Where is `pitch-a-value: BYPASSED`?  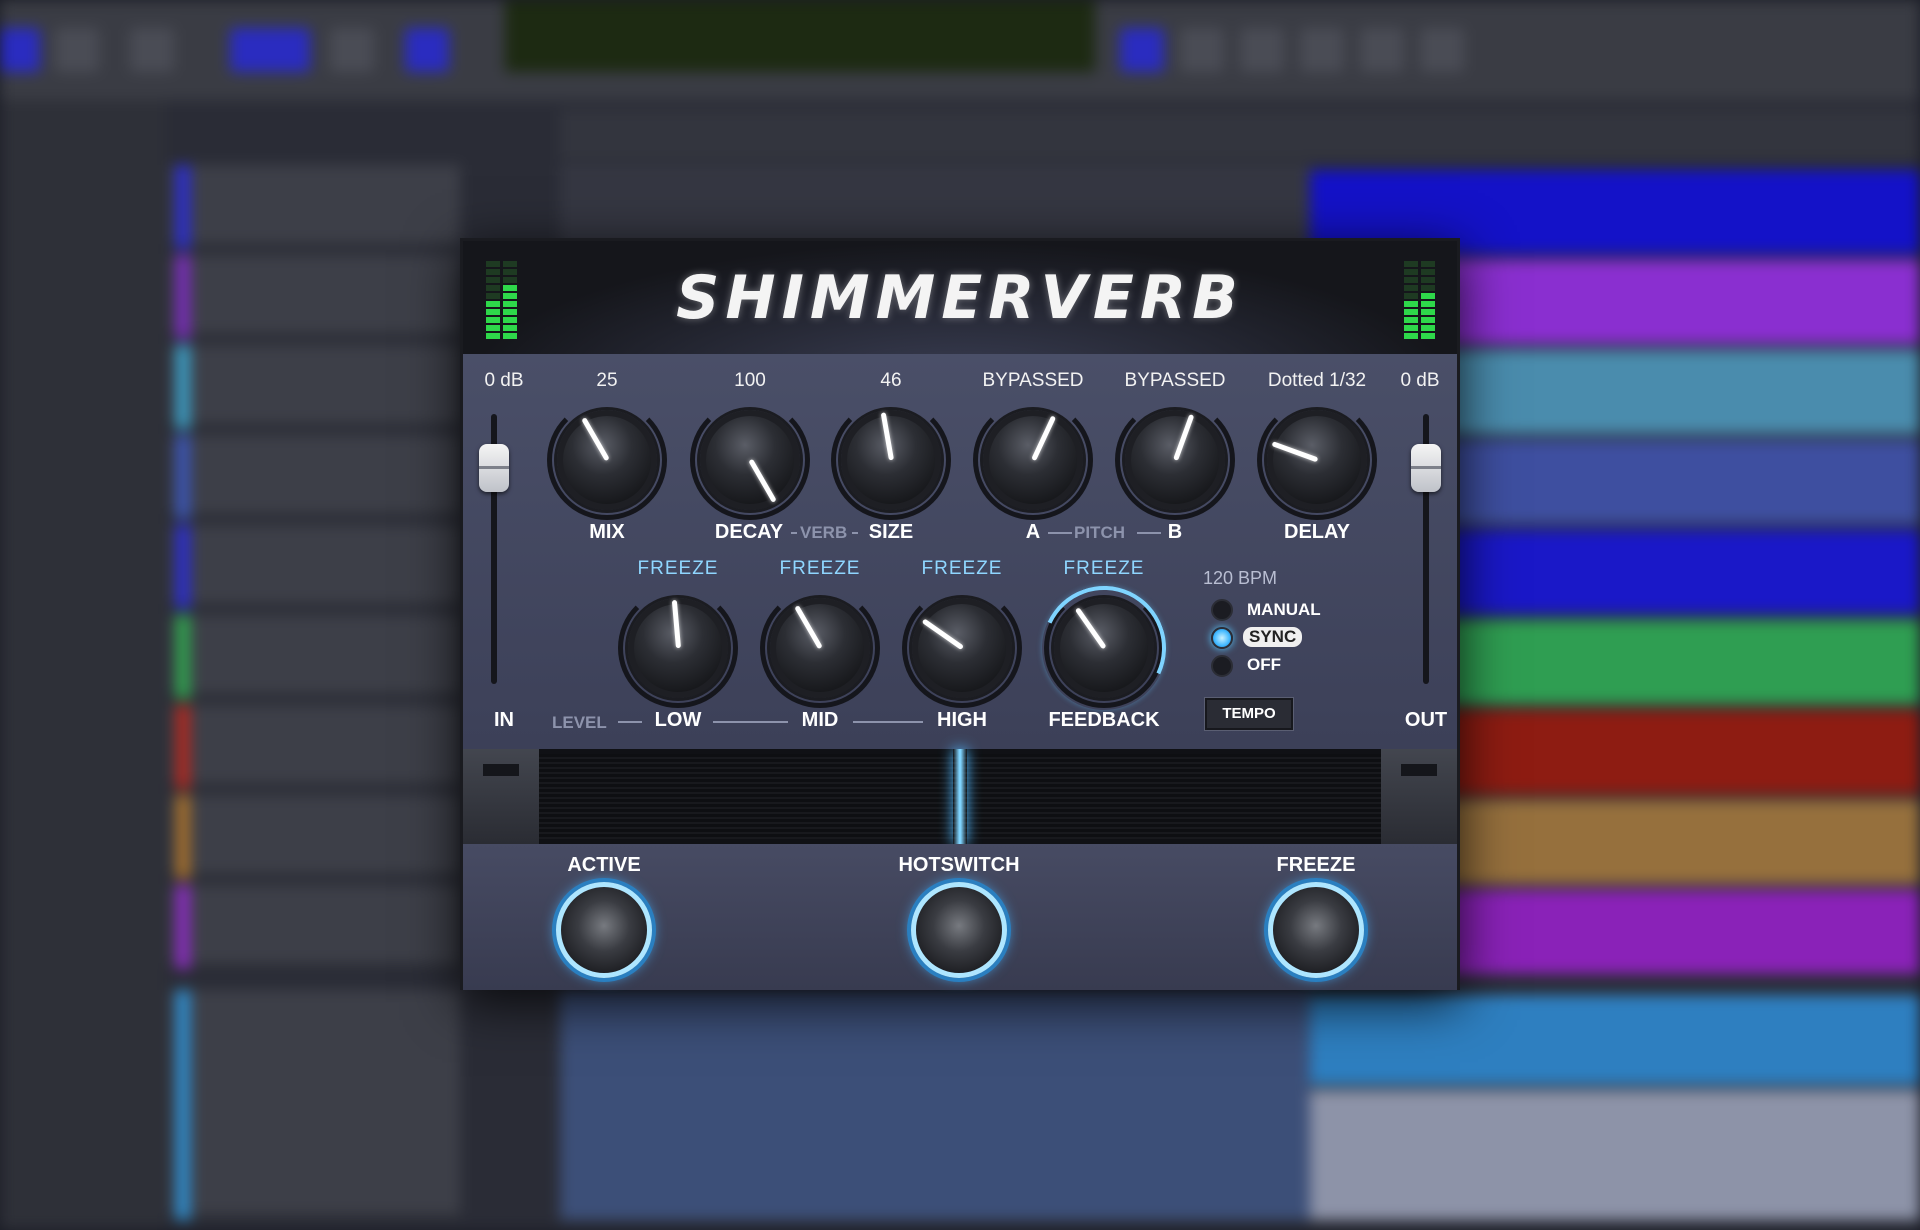
pitch-a-value: BYPASSED is located at coordinates (1033, 380).